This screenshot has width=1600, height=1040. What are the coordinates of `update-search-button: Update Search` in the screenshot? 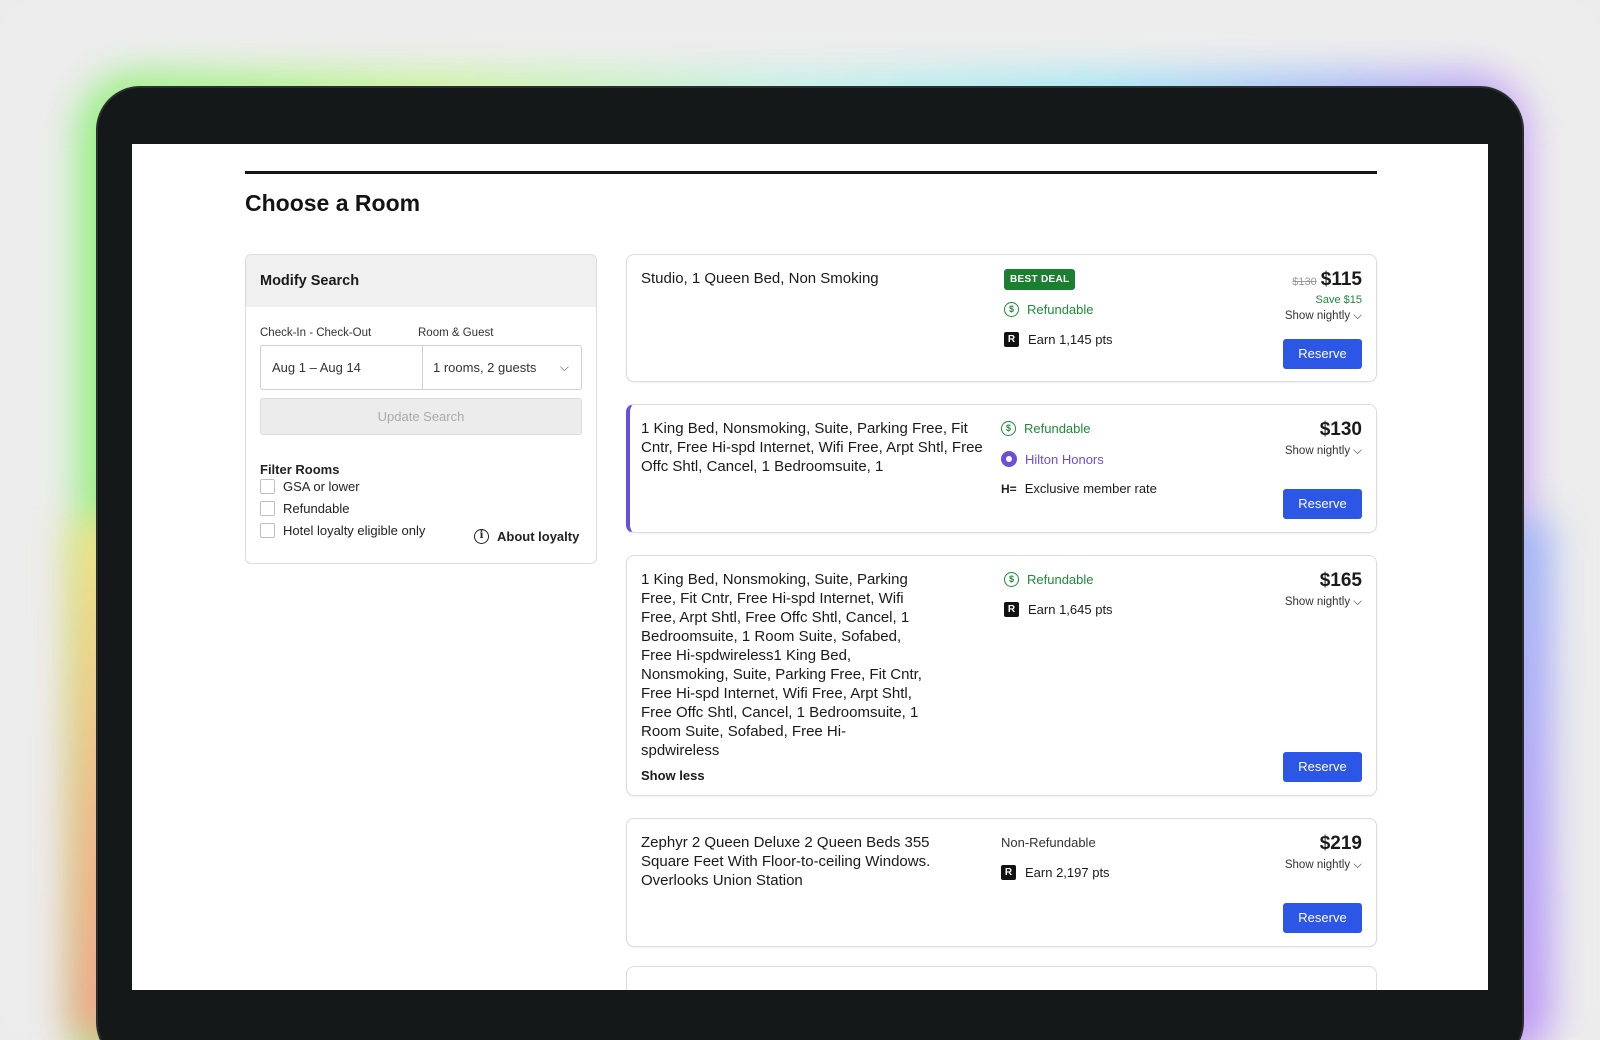 It's located at (421, 416).